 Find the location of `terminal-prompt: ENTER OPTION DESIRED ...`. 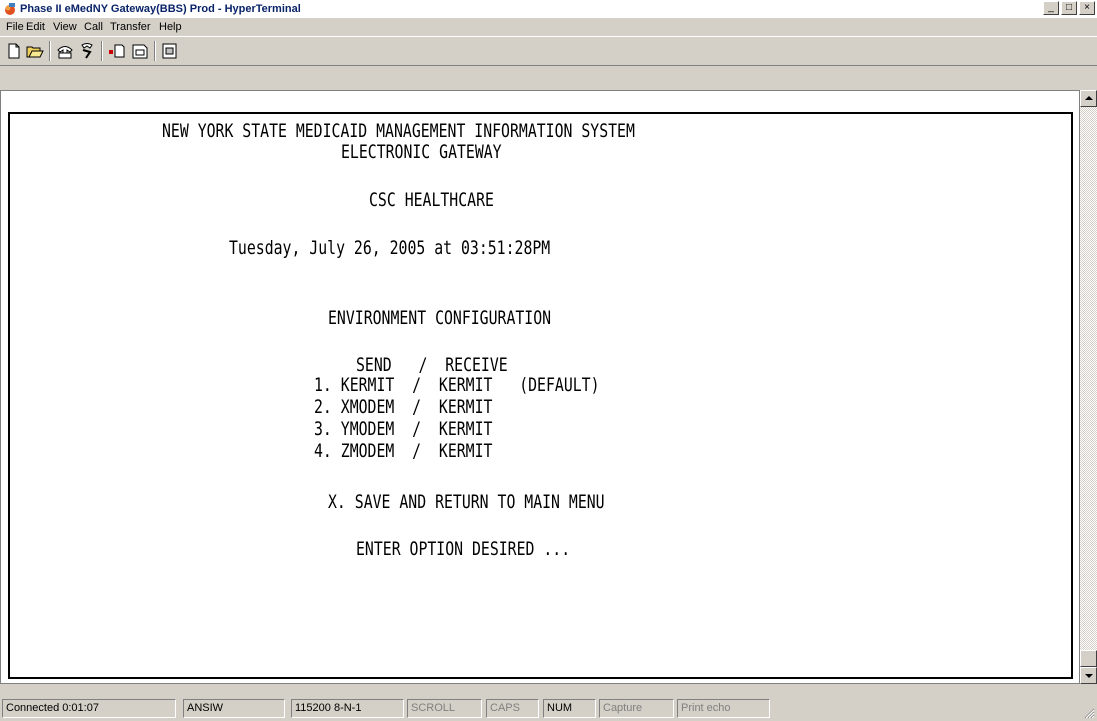

terminal-prompt: ENTER OPTION DESIRED ... is located at coordinates (463, 549).